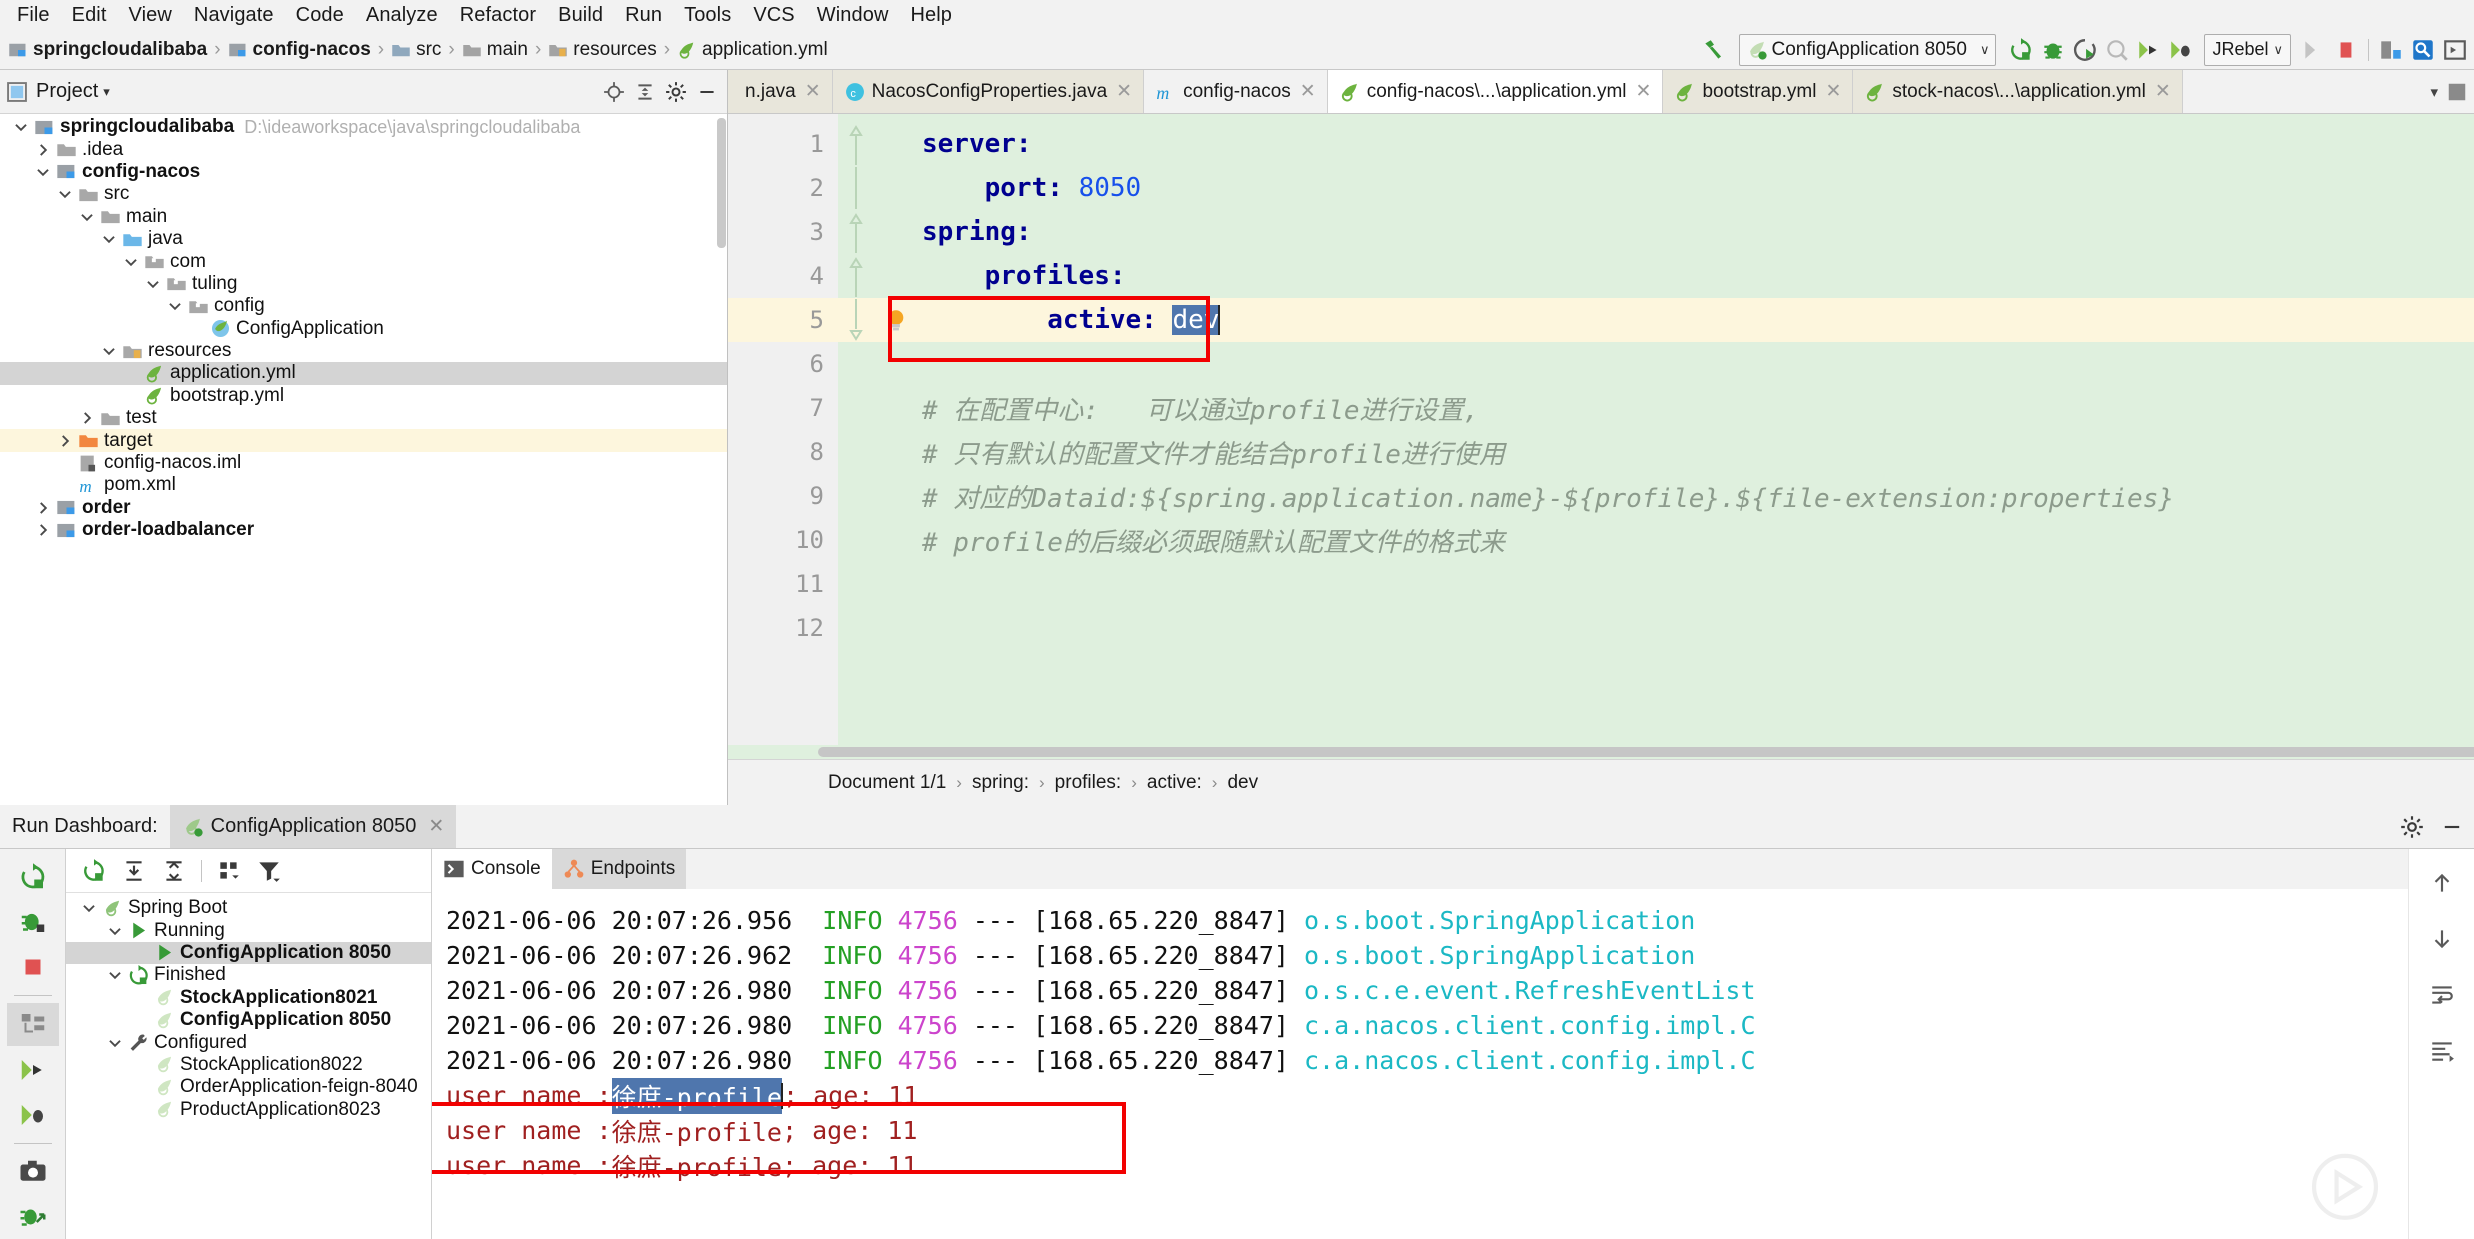  I want to click on run-dashboard-item-orderapplication-feign-8040: OrderApplication-feign-8040, so click(248, 1087).